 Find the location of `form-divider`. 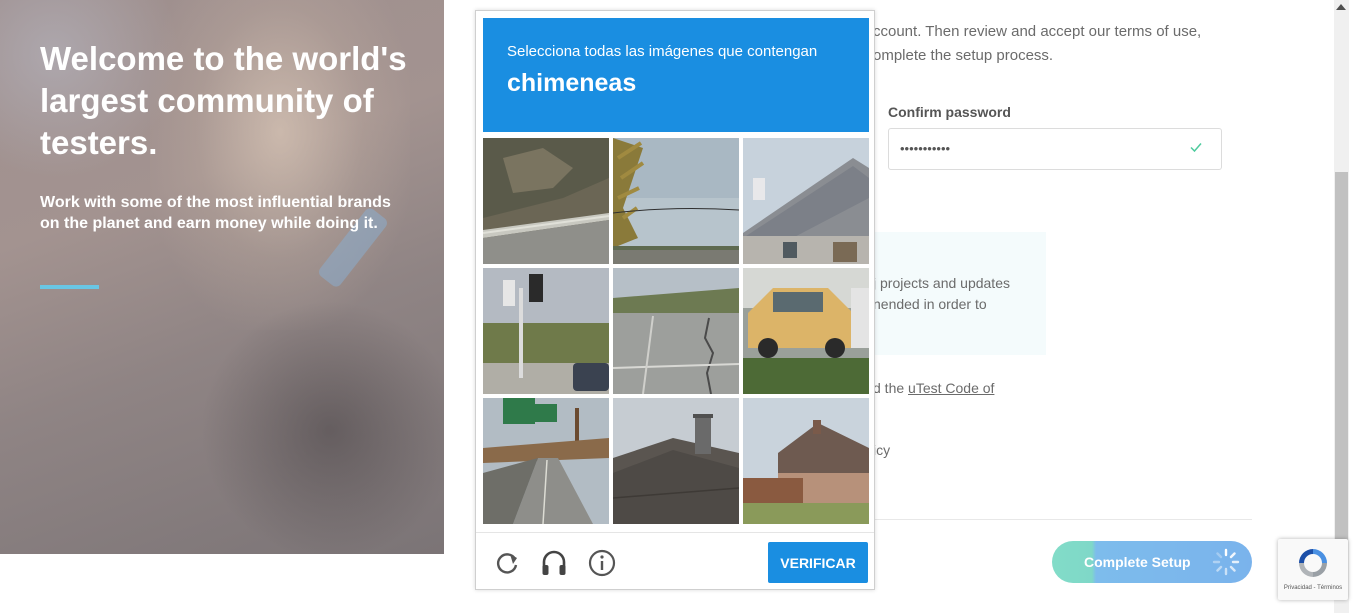

form-divider is located at coordinates (1062, 519).